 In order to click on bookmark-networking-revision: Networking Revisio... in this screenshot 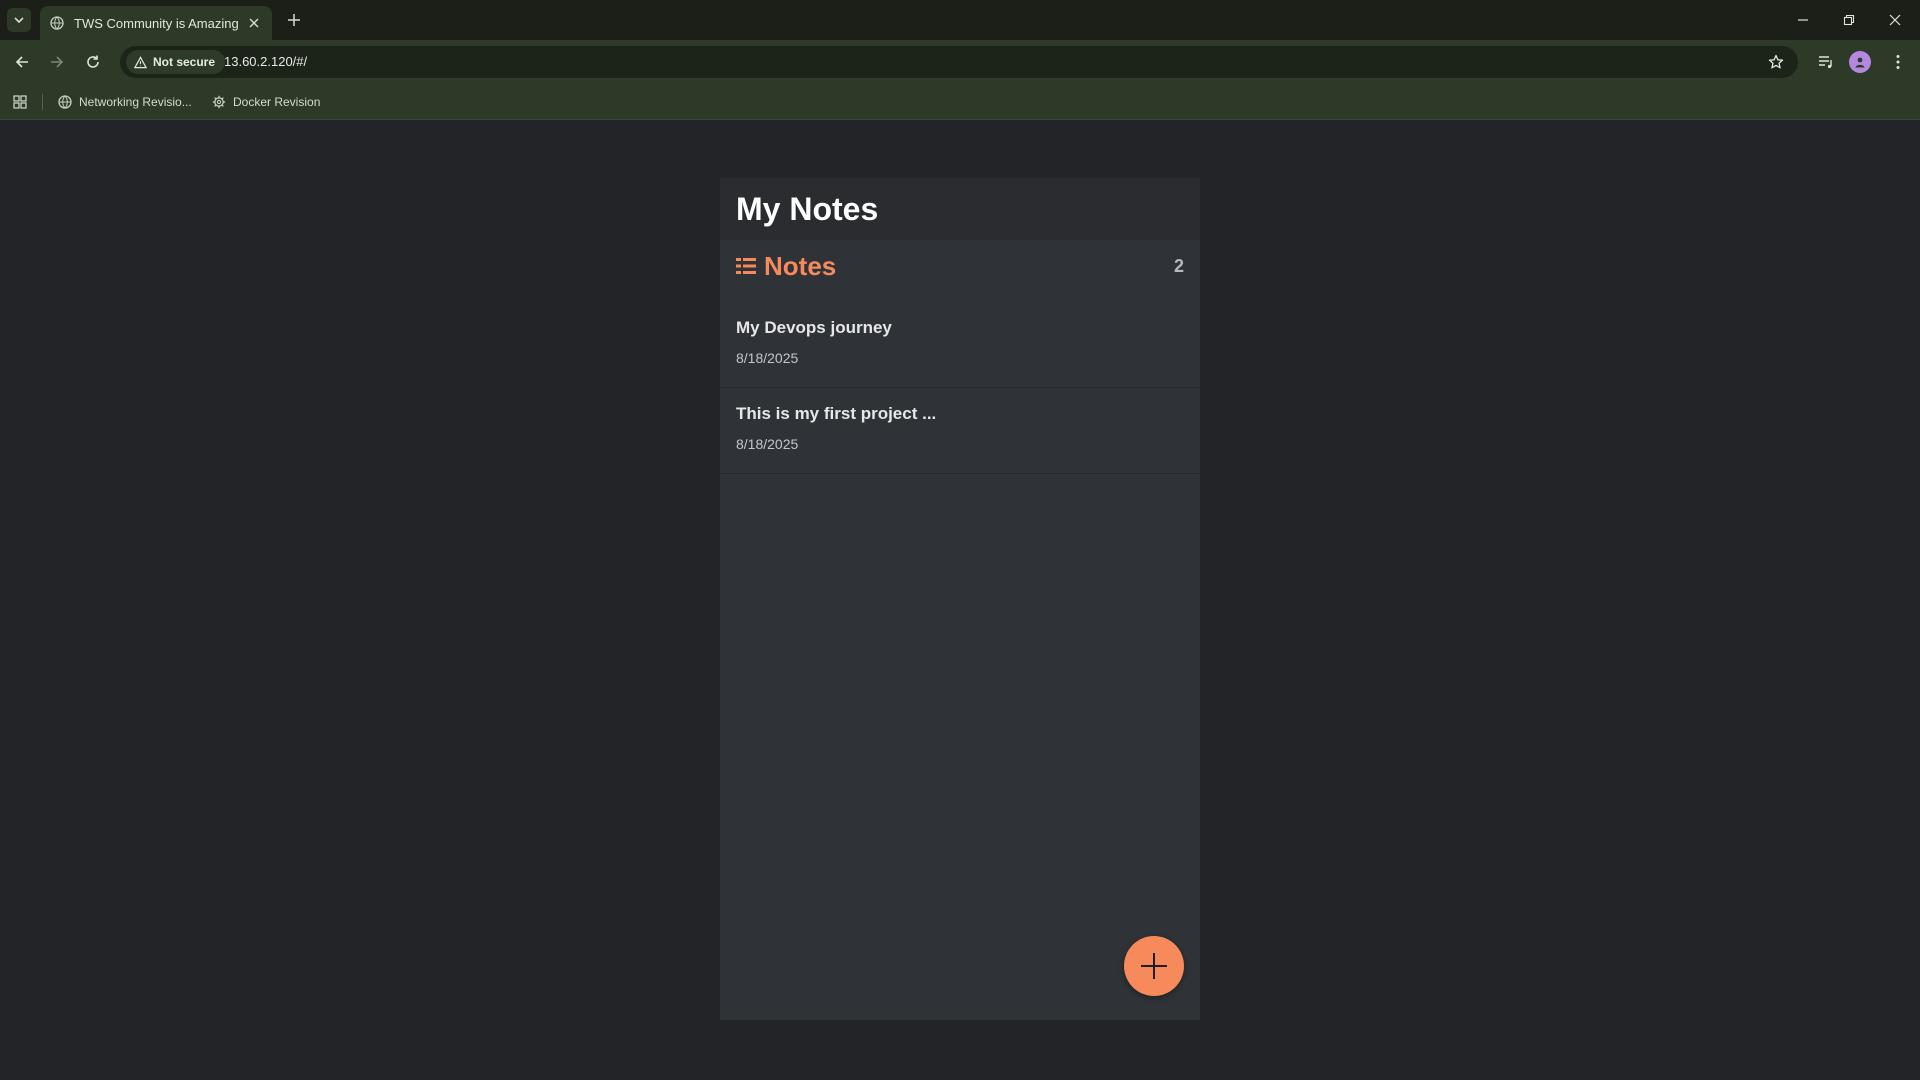, I will do `click(125, 102)`.